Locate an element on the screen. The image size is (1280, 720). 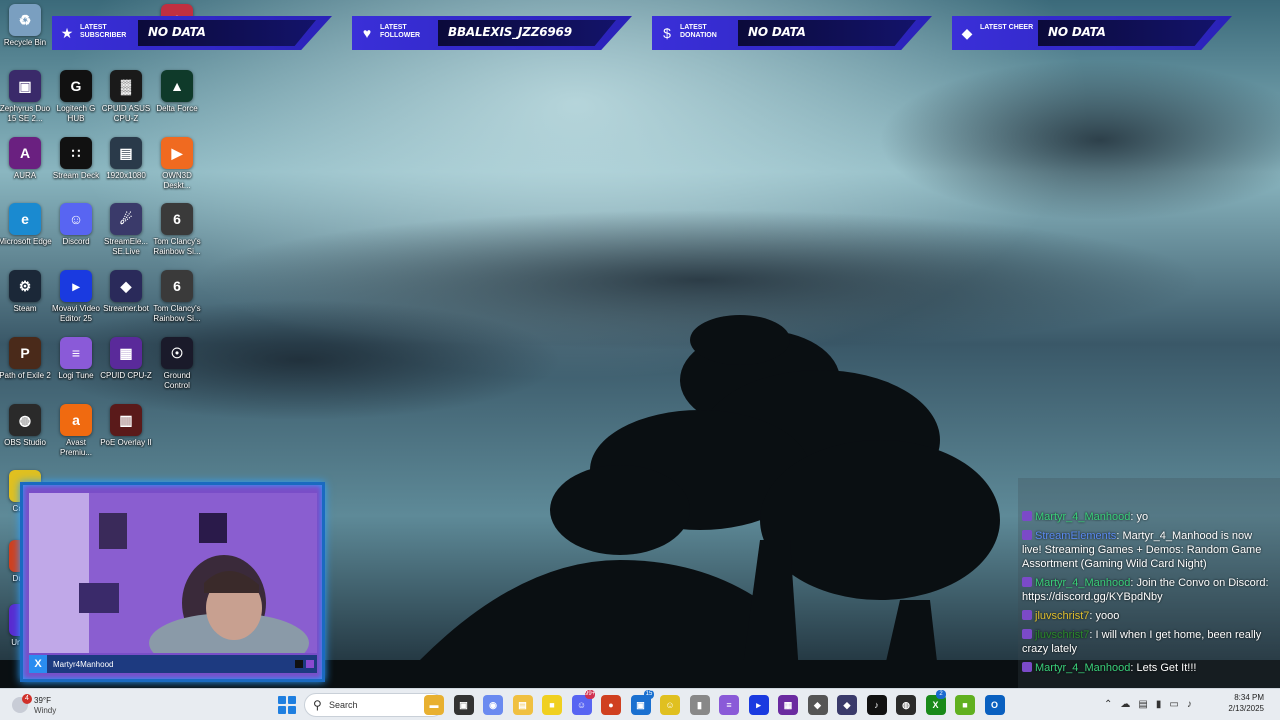
banner-latest-subscriber: ★ Latest Subscriber NO DATA is located at coordinates (192, 33).